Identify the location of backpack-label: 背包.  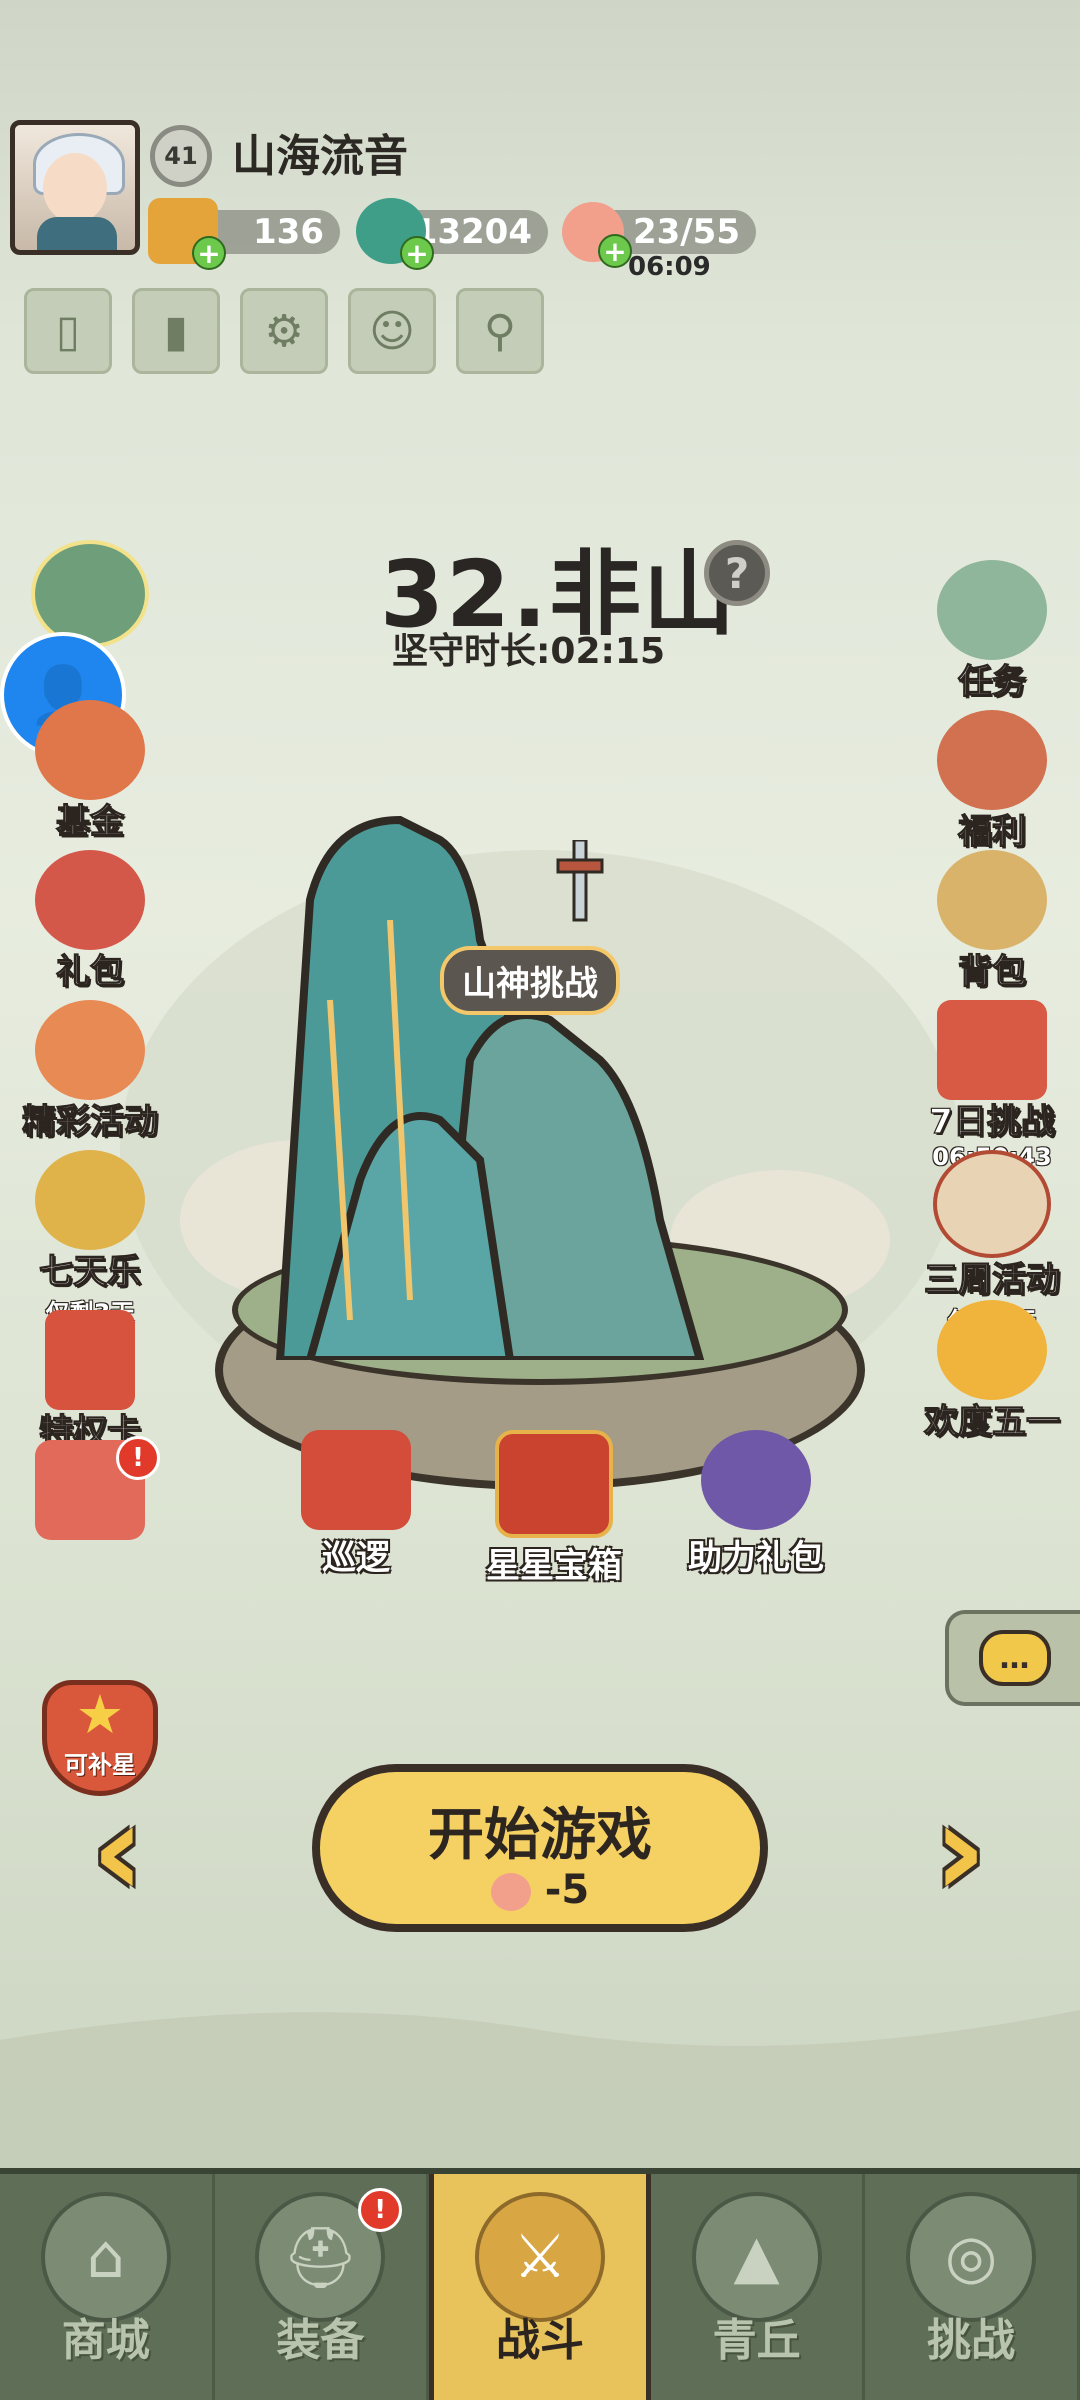
(991, 971).